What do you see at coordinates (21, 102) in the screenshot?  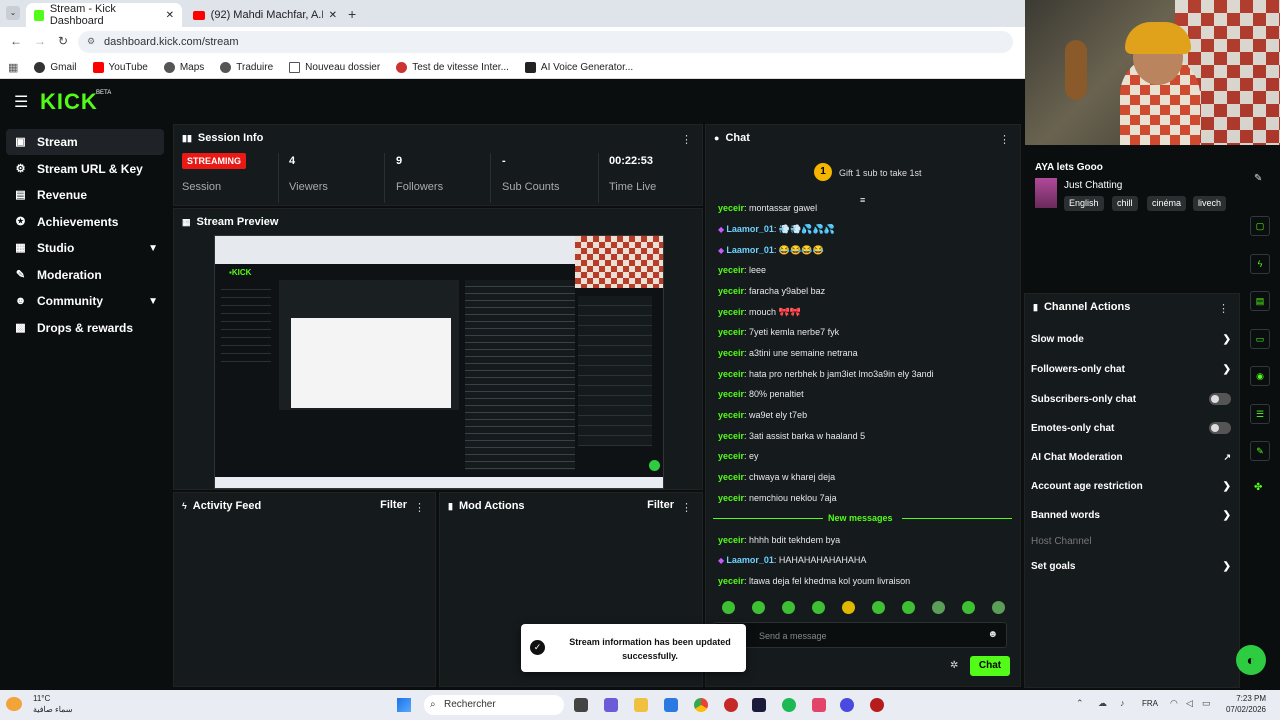 I see `menu-icon: ☰` at bounding box center [21, 102].